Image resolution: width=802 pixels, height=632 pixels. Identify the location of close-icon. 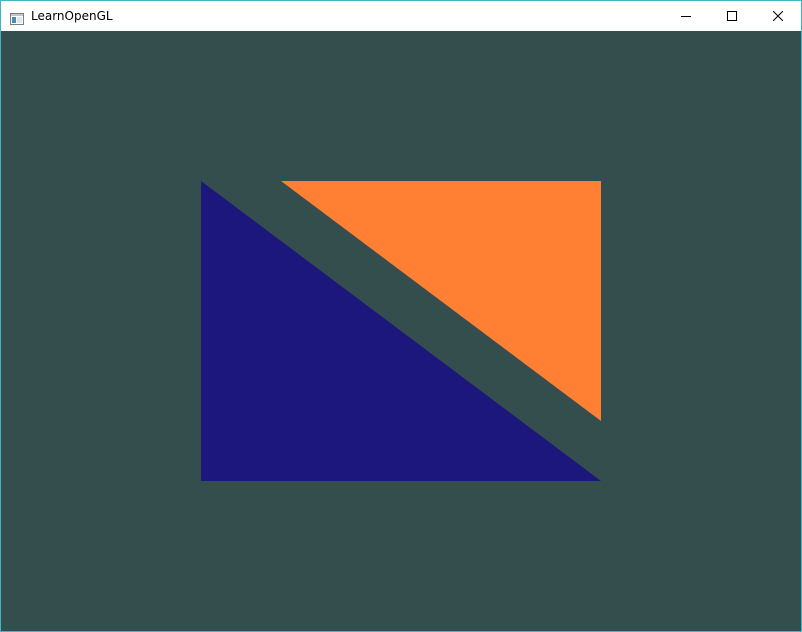
(778, 16).